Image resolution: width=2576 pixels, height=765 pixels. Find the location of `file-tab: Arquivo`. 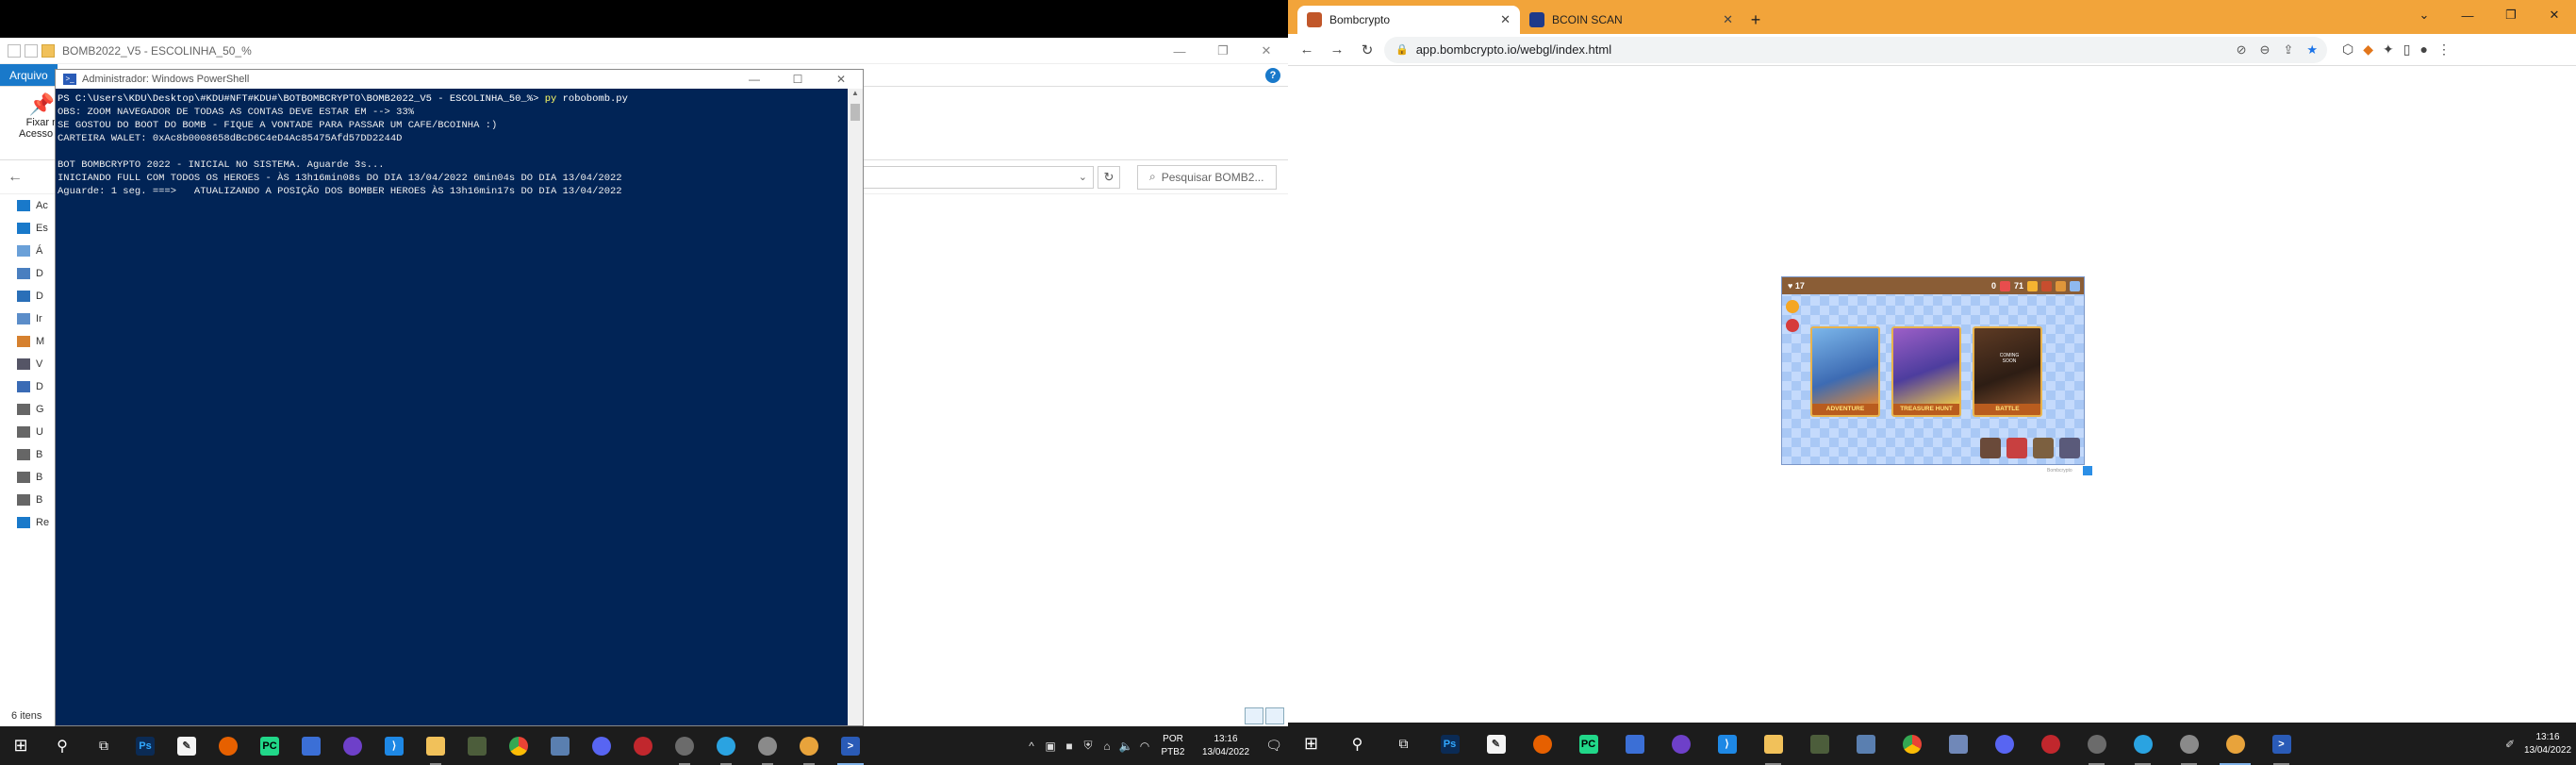

file-tab: Arquivo is located at coordinates (29, 75).